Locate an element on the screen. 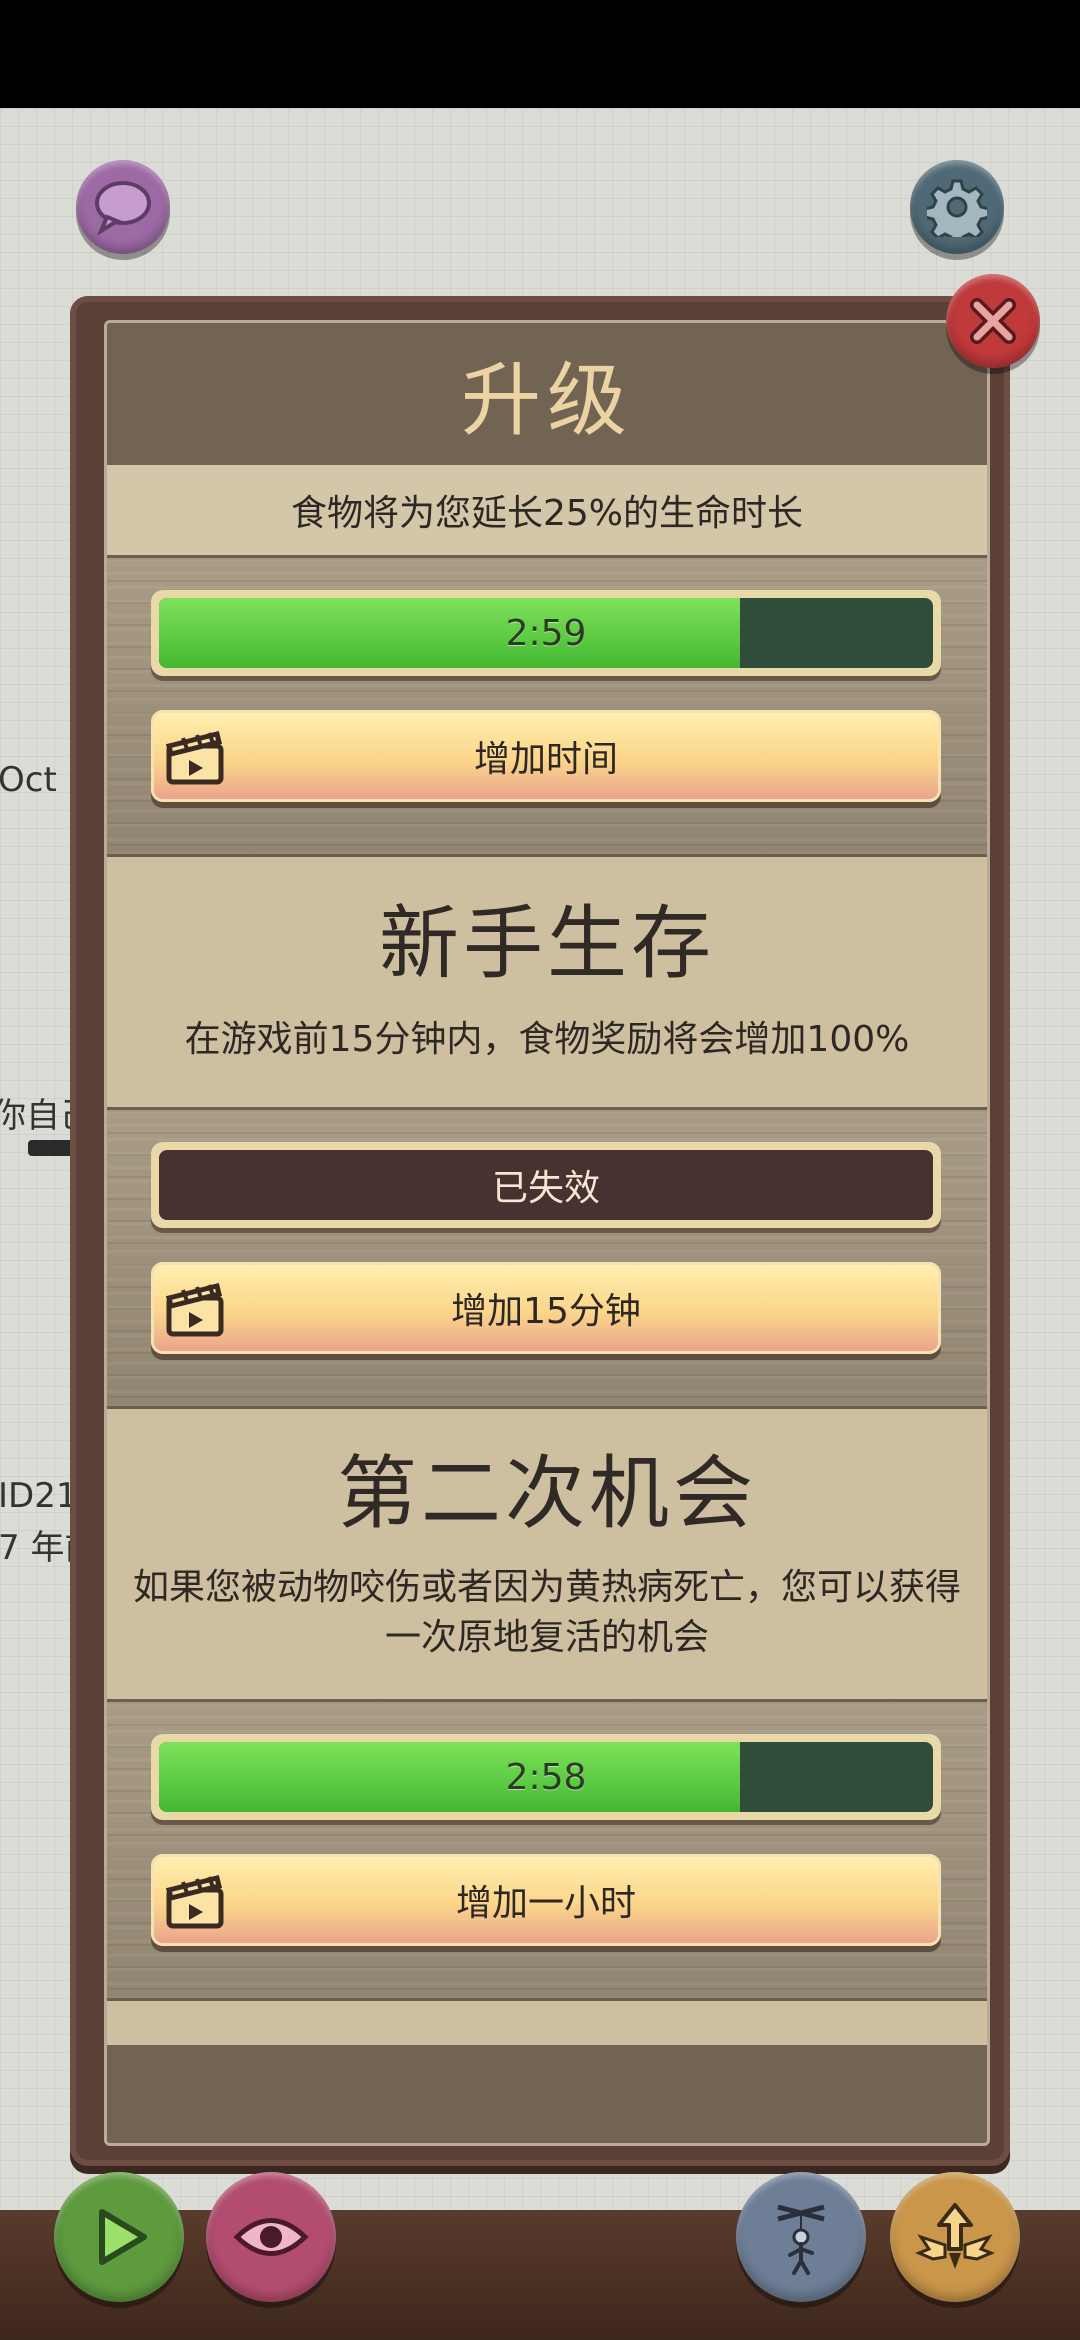  watch-button is located at coordinates (271, 2237).